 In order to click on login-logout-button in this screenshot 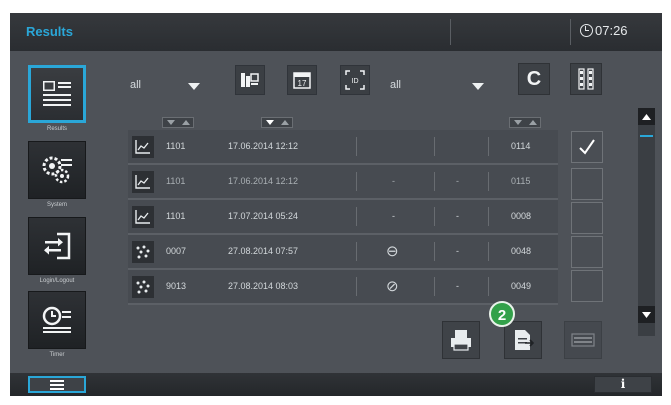, I will do `click(57, 246)`.